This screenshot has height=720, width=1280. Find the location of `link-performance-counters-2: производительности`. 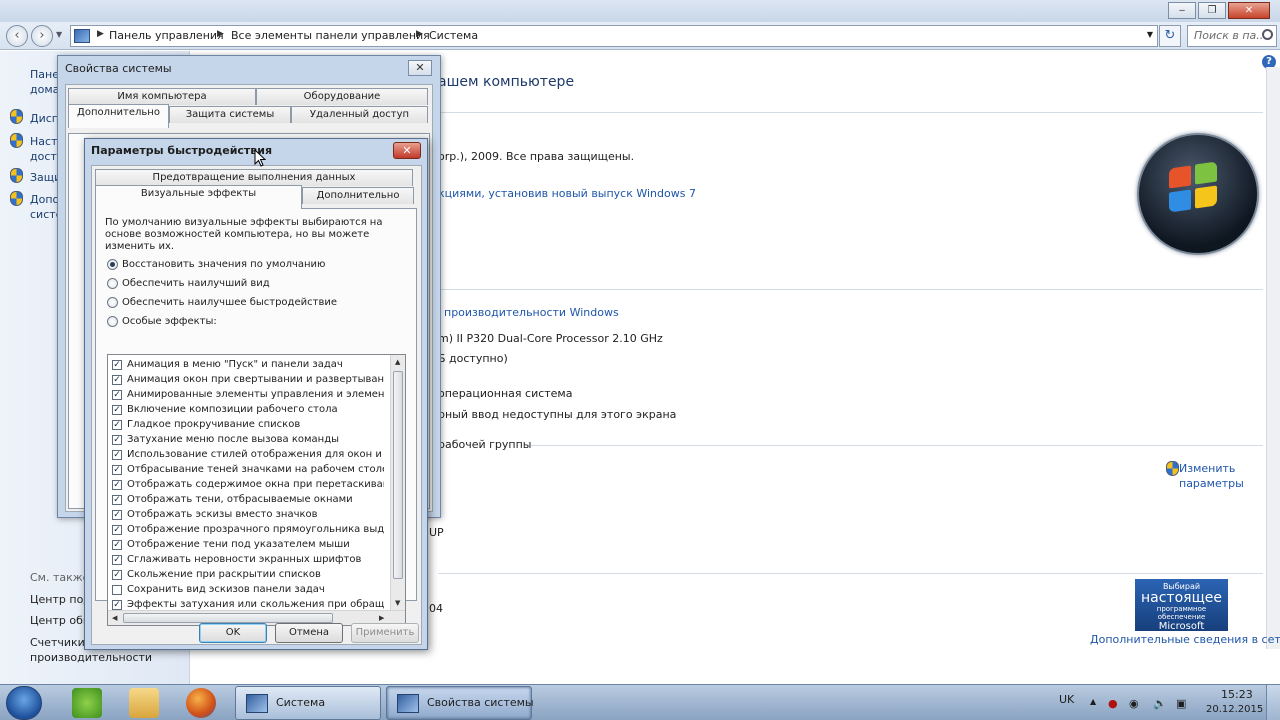

link-performance-counters-2: производительности is located at coordinates (91, 657).